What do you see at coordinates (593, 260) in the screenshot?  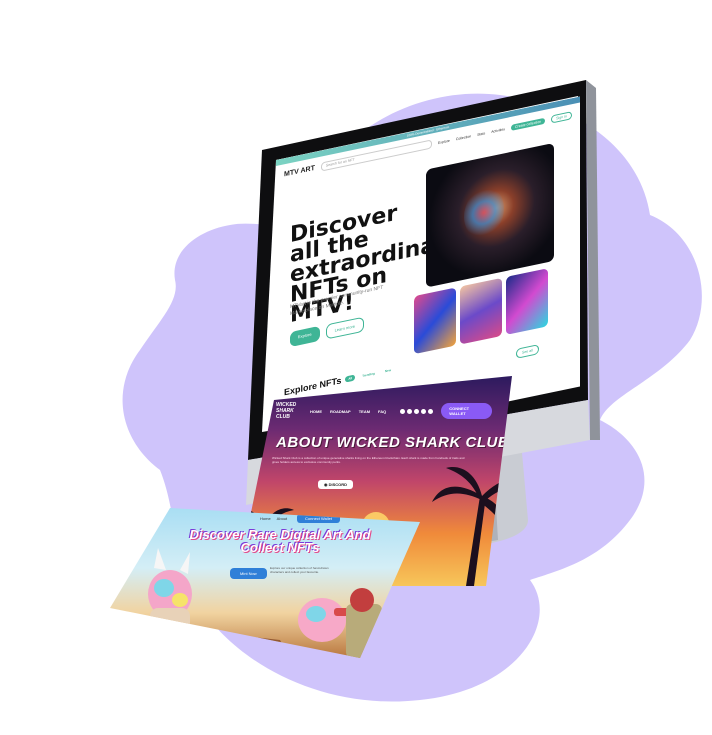 I see `monitor-side` at bounding box center [593, 260].